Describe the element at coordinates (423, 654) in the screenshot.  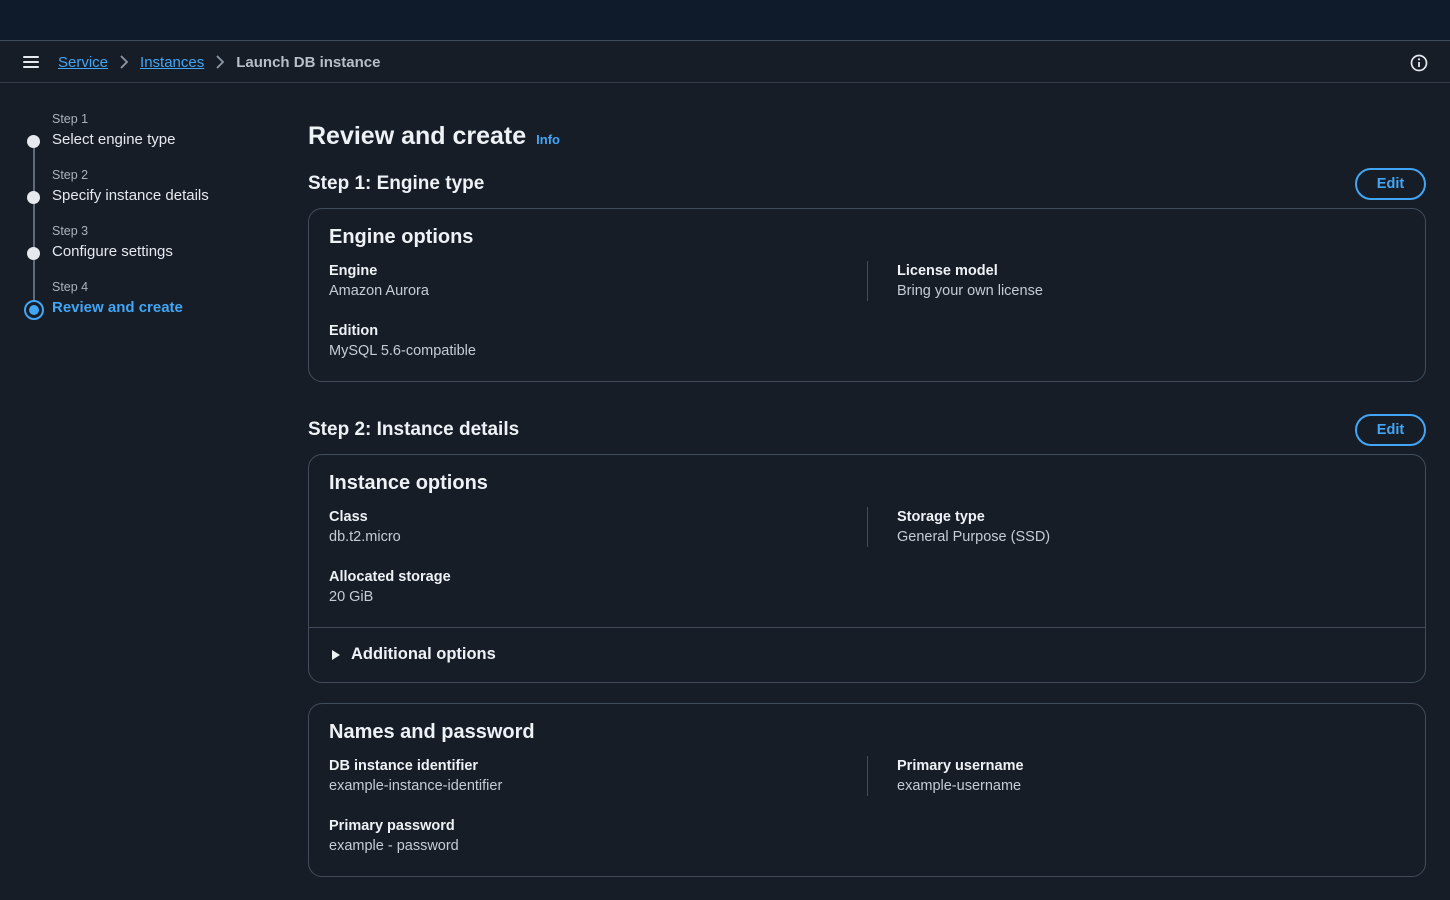
I see `expander-label: Additional options` at that location.